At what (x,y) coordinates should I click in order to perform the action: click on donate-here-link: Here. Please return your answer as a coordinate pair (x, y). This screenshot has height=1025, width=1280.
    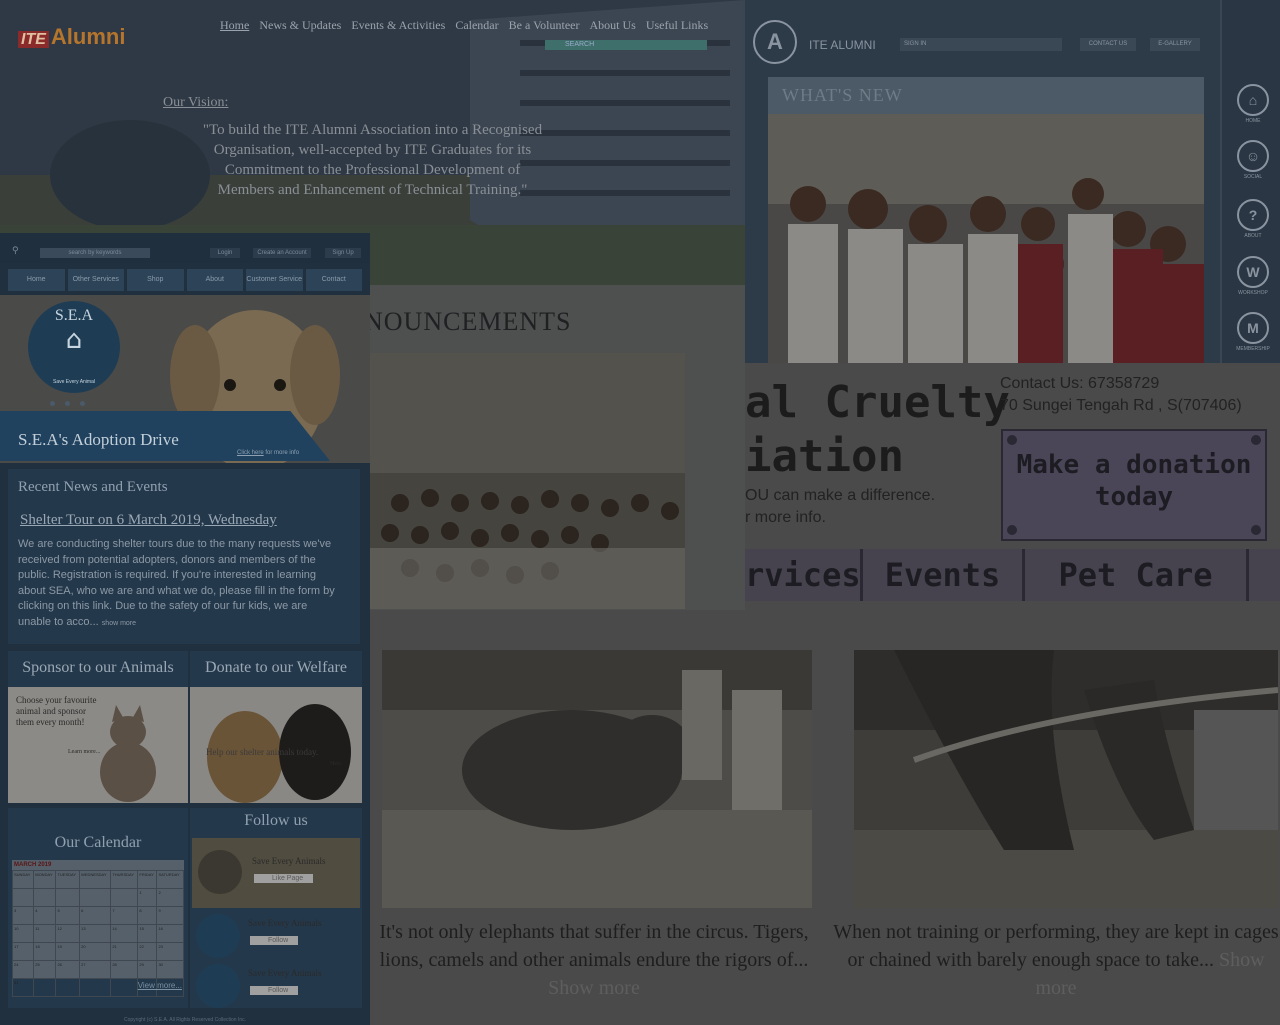
    Looking at the image, I should click on (336, 764).